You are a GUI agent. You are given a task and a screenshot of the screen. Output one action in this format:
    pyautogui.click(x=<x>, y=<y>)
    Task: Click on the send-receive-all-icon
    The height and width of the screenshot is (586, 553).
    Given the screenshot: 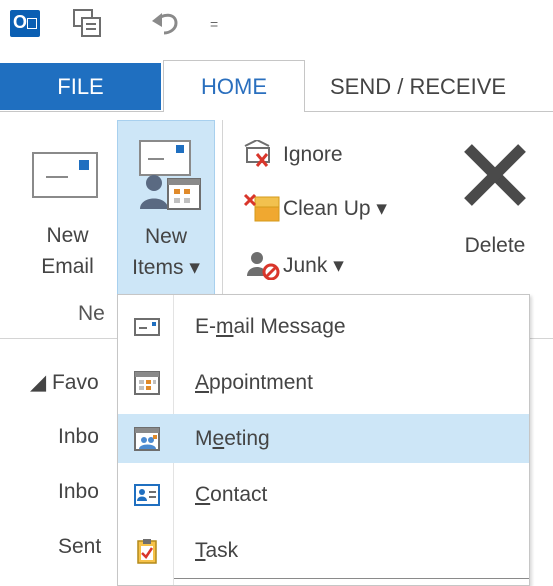 What is the action you would take?
    pyautogui.click(x=87, y=23)
    